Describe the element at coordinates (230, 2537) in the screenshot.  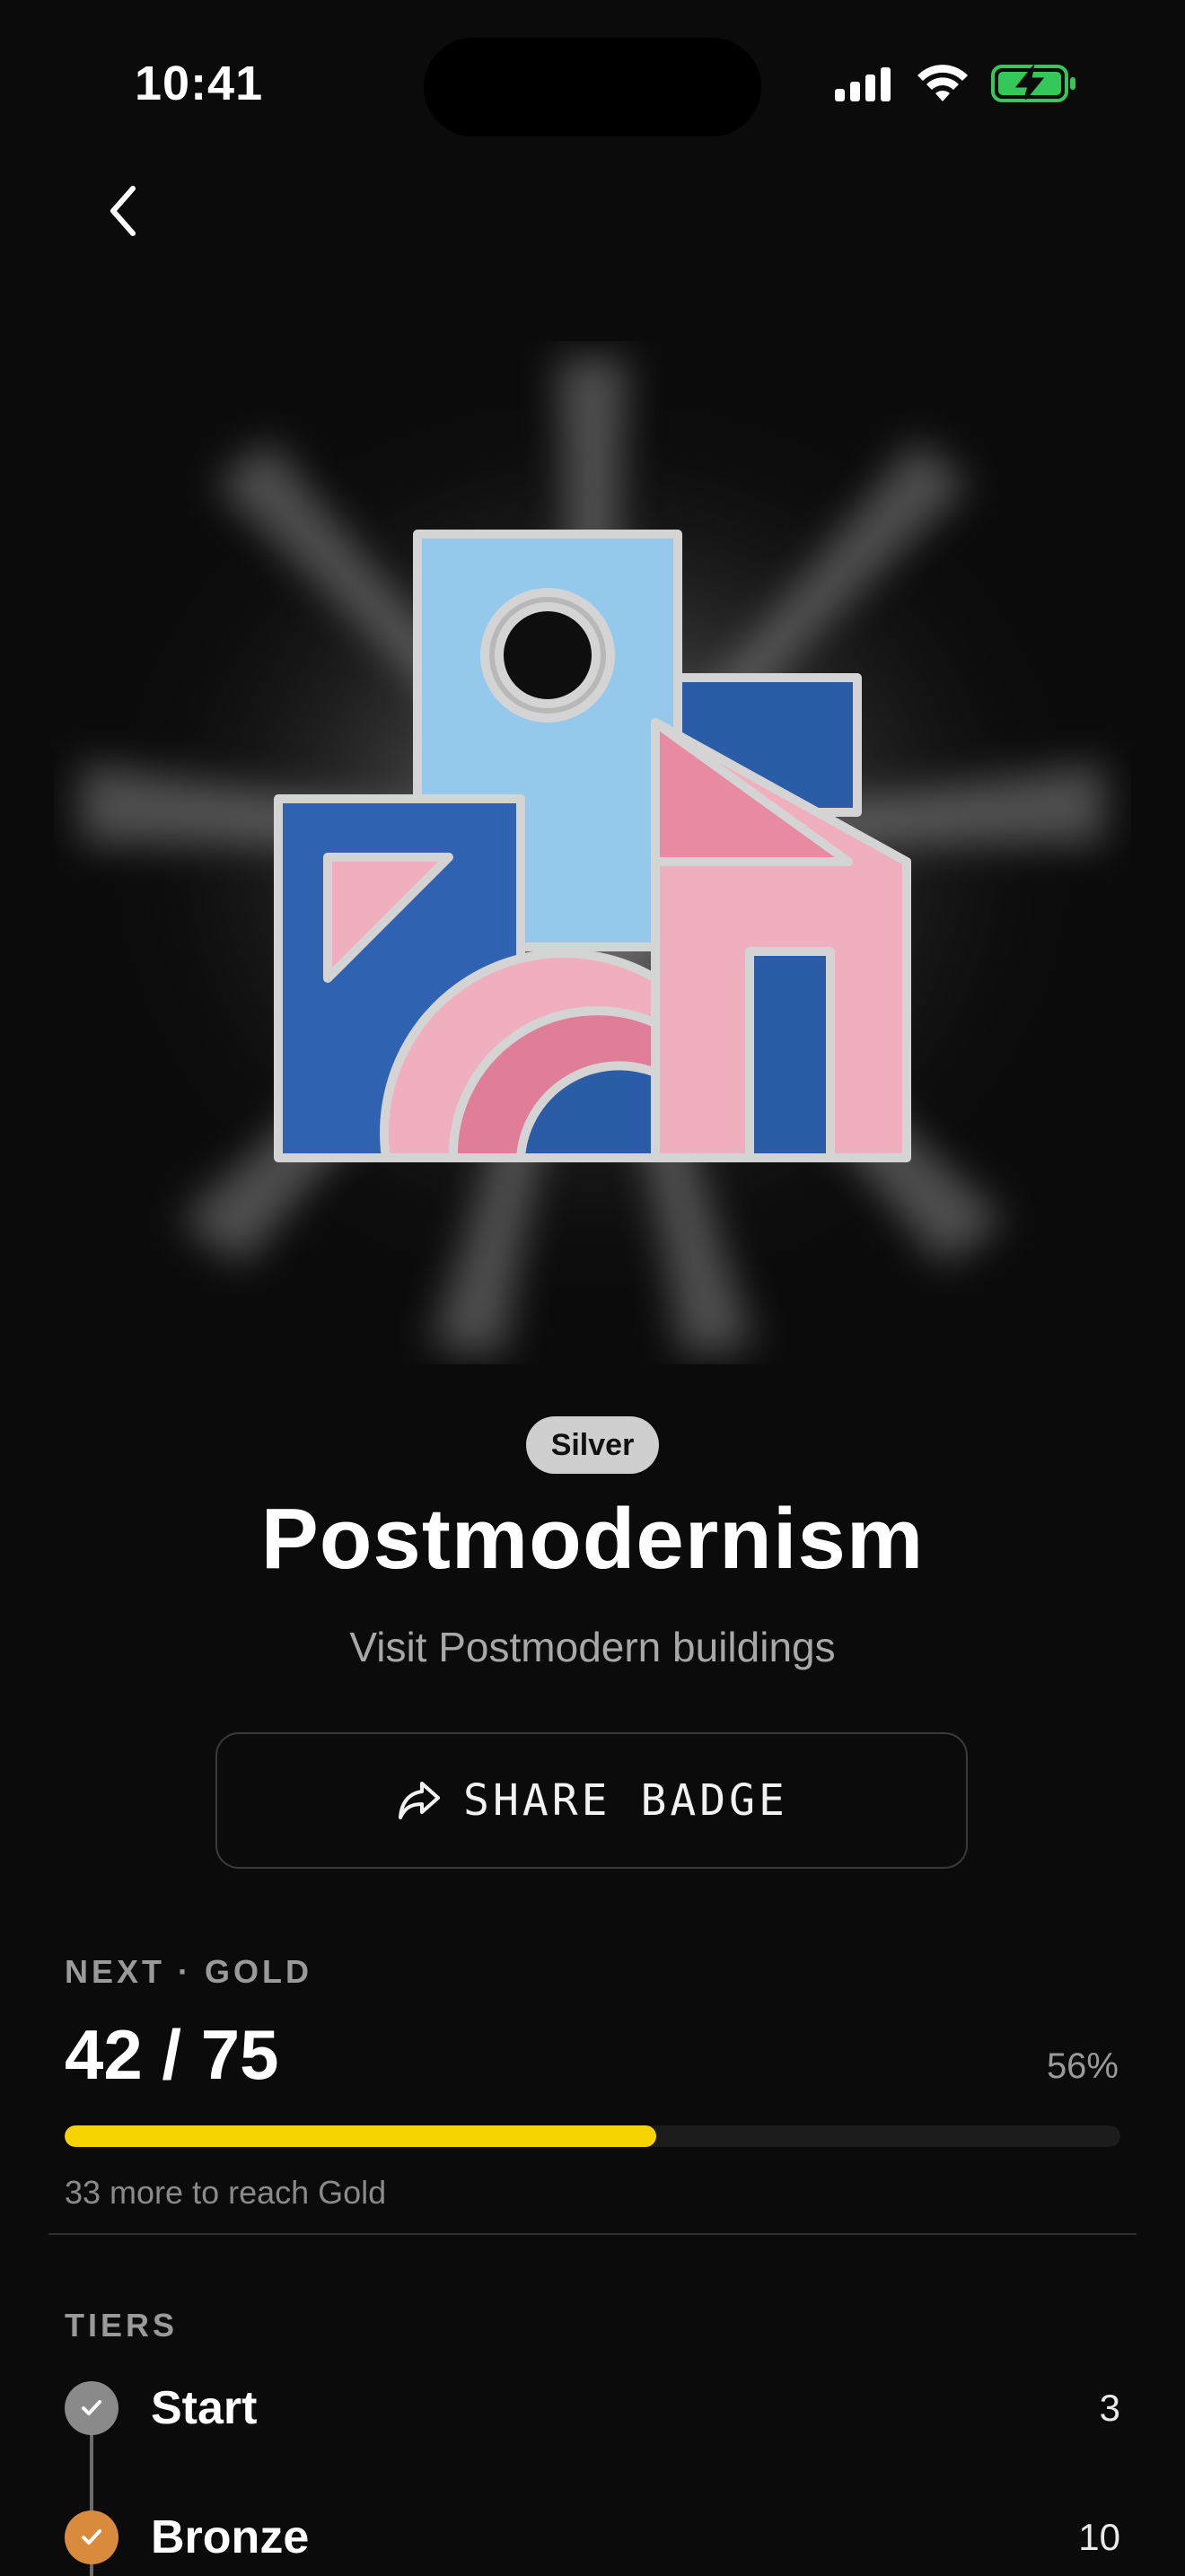
I see `tier-name: Bronze` at that location.